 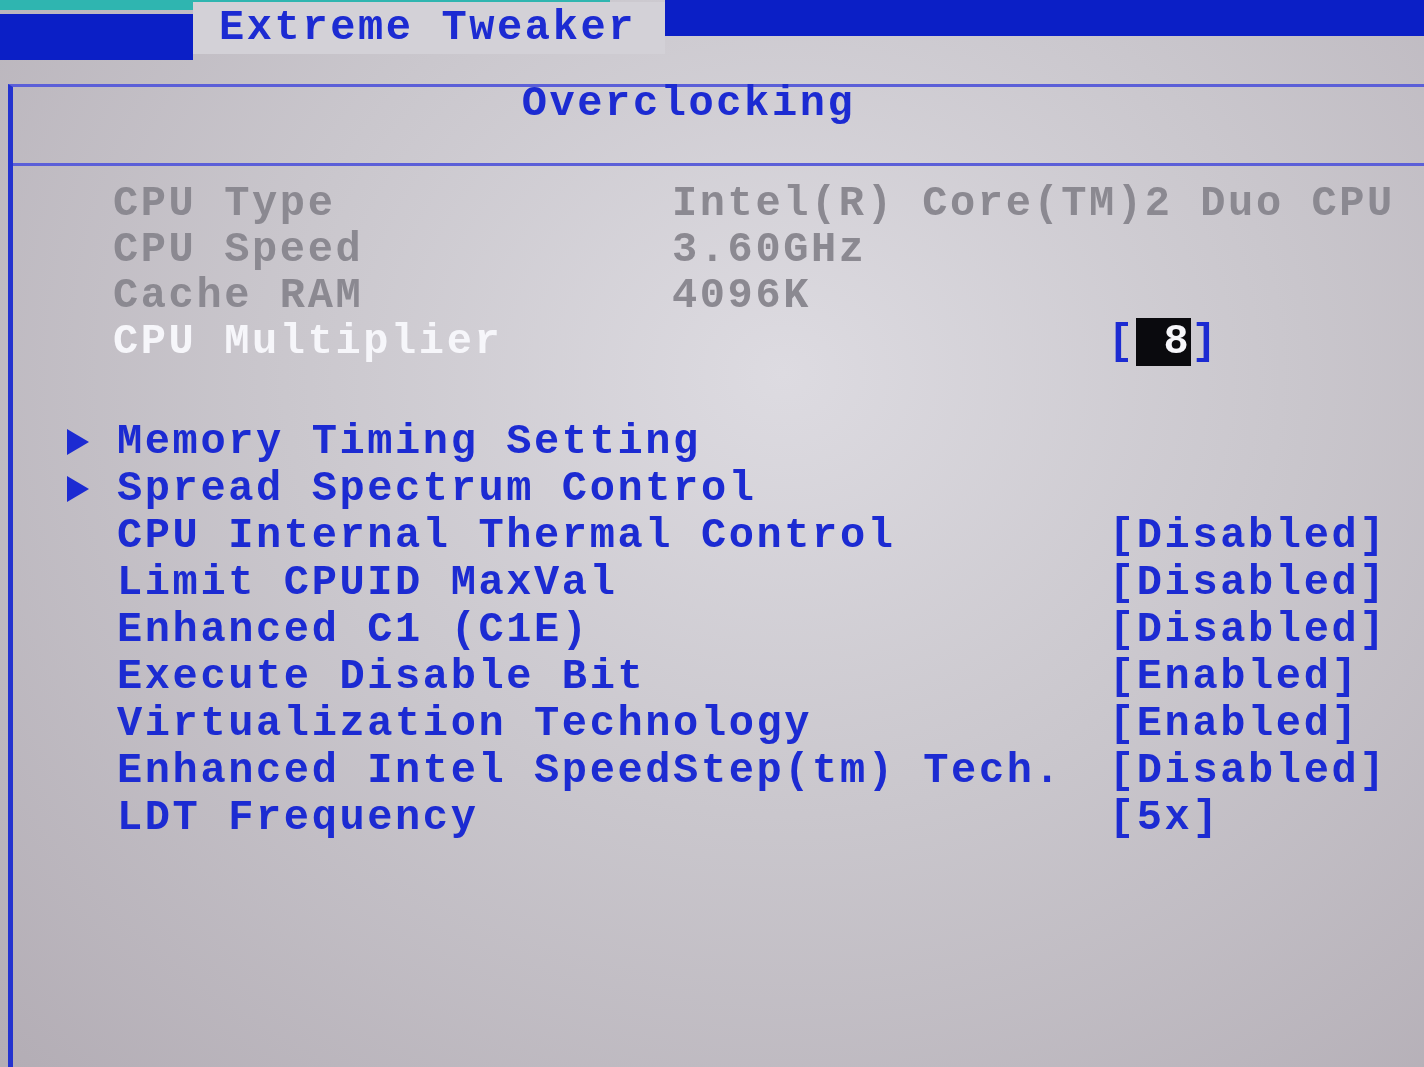 I want to click on menu-item: Spread Spectrum Control, so click(x=613, y=488).